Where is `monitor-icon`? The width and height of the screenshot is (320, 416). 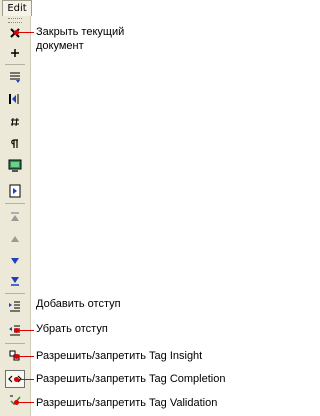 monitor-icon is located at coordinates (15, 166).